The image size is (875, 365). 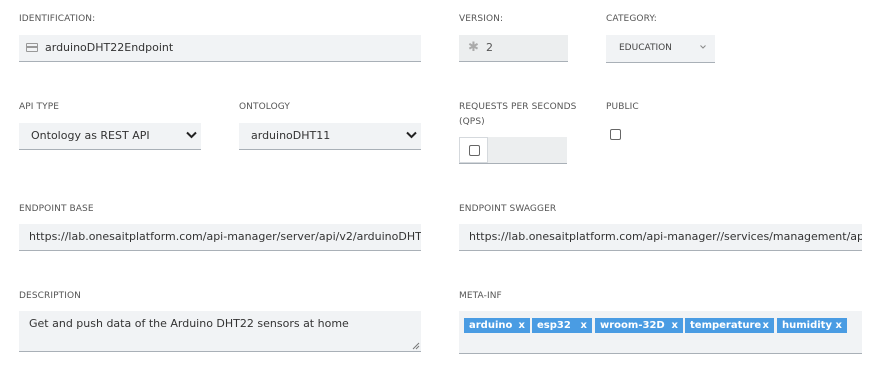 What do you see at coordinates (631, 19) in the screenshot?
I see `category-label: CATEGORY:` at bounding box center [631, 19].